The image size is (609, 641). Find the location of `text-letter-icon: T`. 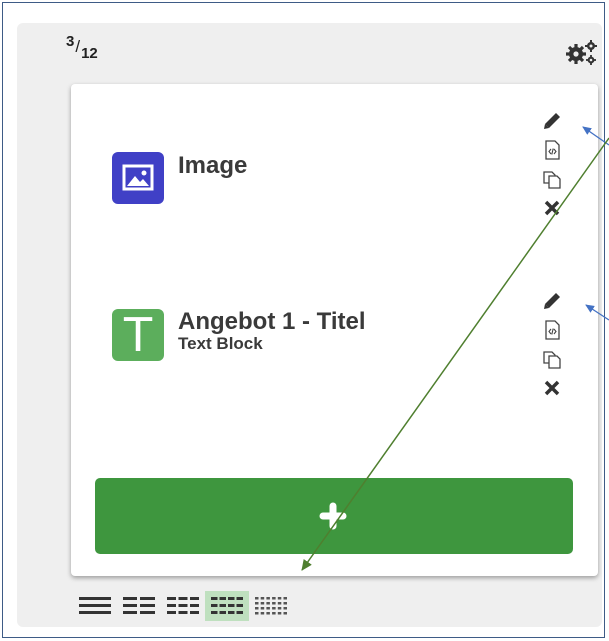

text-letter-icon: T is located at coordinates (138, 335).